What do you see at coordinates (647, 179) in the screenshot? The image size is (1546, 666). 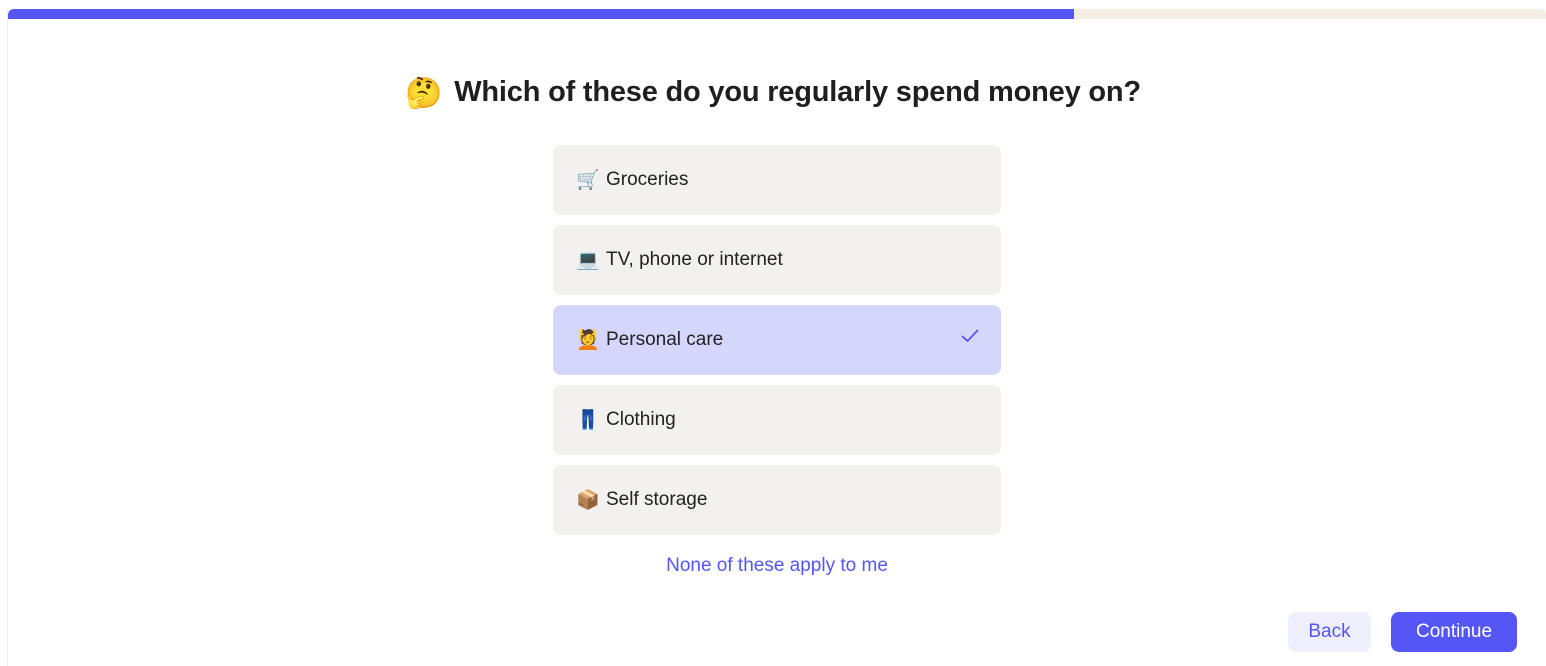 I see `option-label: Groceries` at bounding box center [647, 179].